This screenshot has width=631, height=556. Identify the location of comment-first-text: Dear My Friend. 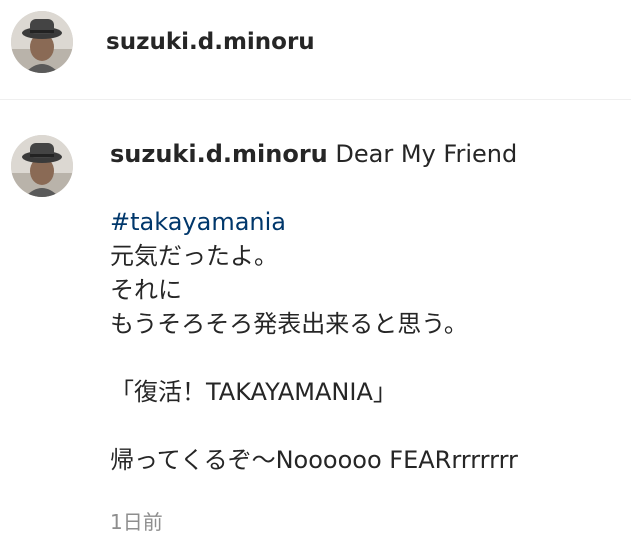
(426, 154).